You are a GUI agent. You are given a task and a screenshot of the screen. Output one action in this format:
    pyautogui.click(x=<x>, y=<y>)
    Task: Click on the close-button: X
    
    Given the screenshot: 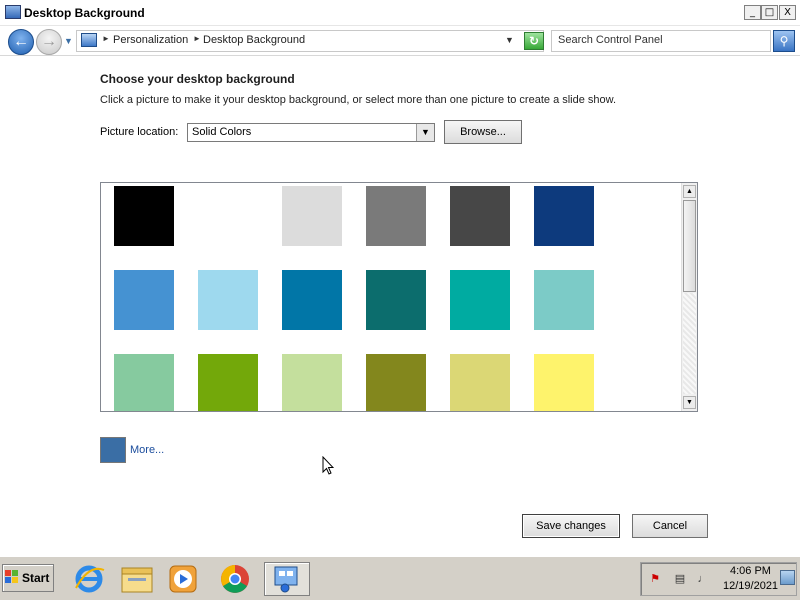 What is the action you would take?
    pyautogui.click(x=787, y=12)
    